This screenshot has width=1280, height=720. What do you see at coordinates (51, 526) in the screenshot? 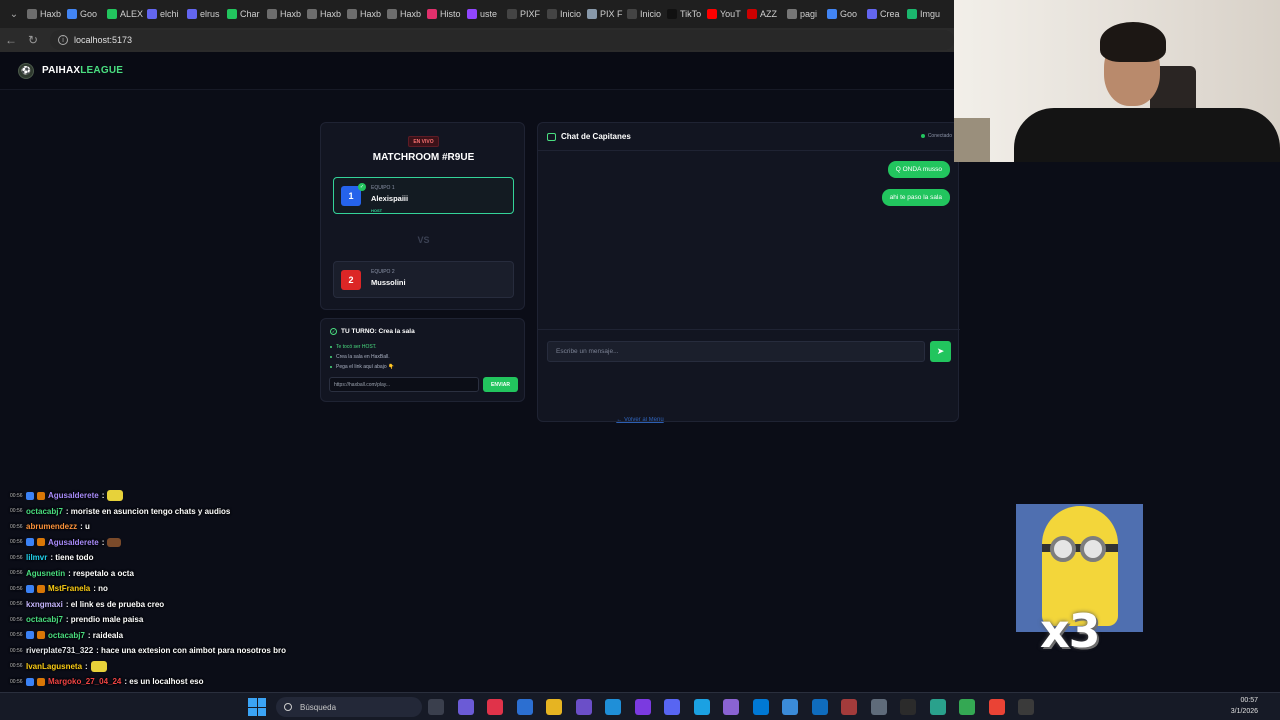
I see `stream-chat-username: abrumendezz` at bounding box center [51, 526].